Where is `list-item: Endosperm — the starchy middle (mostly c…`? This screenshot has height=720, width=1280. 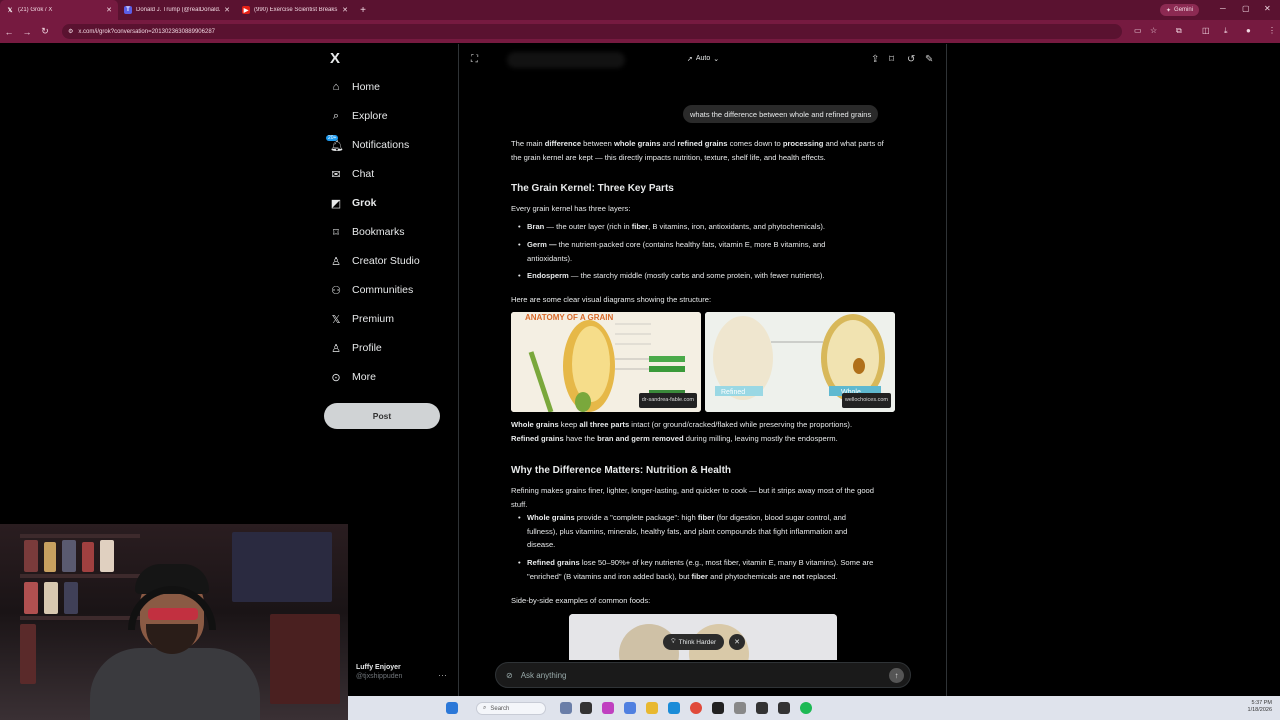
list-item: Endosperm — the starchy middle (mostly c… is located at coordinates (690, 276).